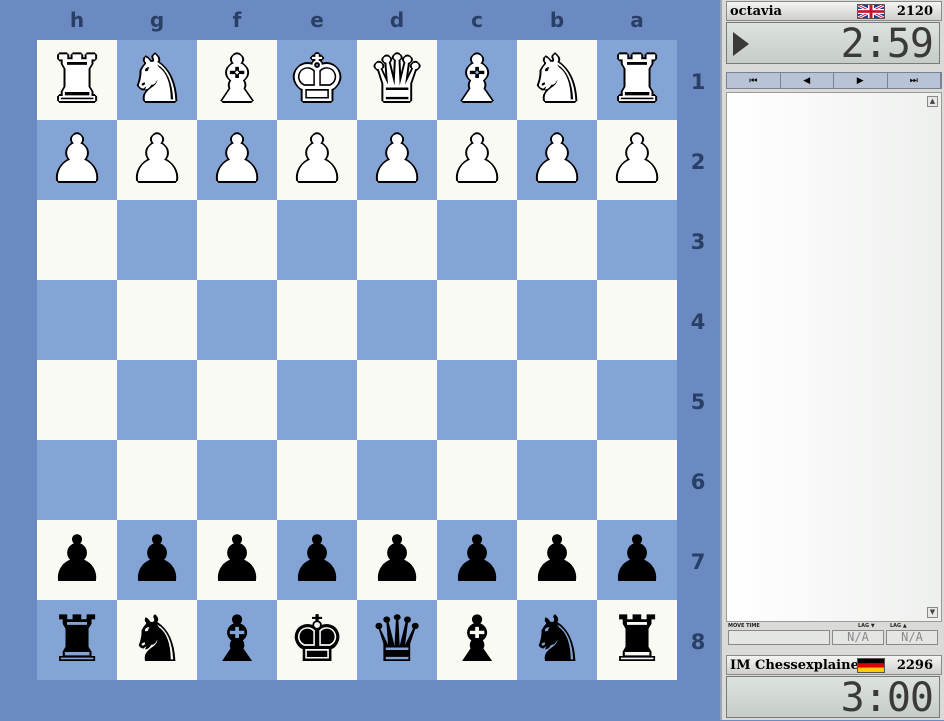 The height and width of the screenshot is (721, 944). I want to click on square-f7: ♟, so click(237, 560).